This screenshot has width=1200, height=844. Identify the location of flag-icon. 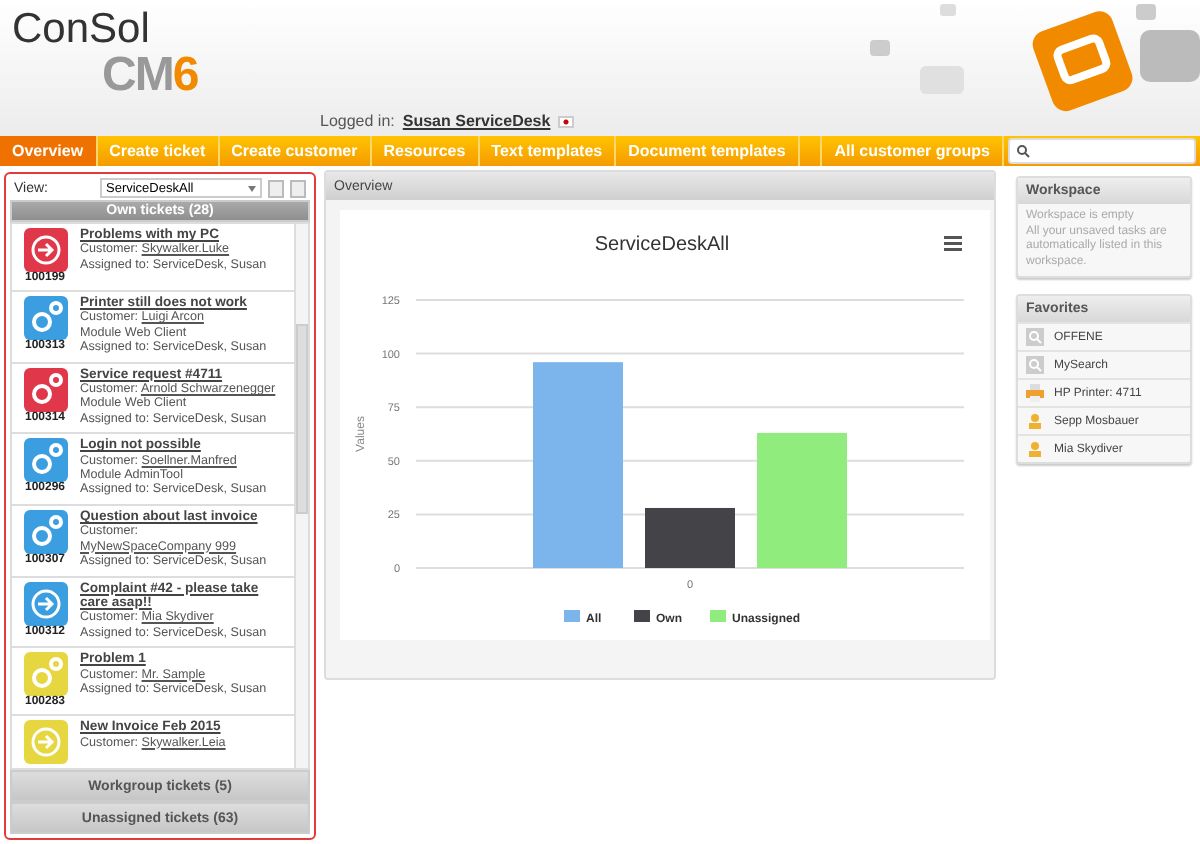
(566, 121).